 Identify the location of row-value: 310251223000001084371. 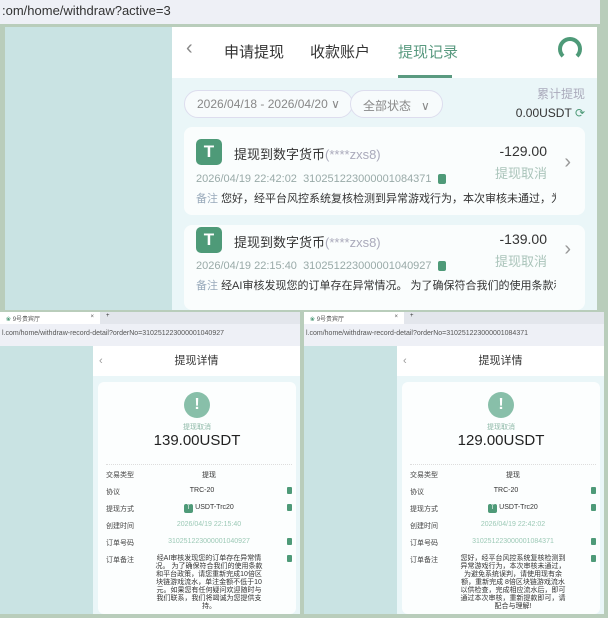
(513, 541).